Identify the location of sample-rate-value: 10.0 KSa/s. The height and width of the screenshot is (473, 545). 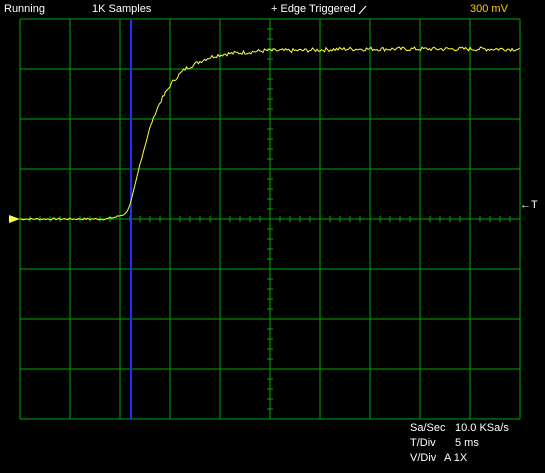
(482, 428).